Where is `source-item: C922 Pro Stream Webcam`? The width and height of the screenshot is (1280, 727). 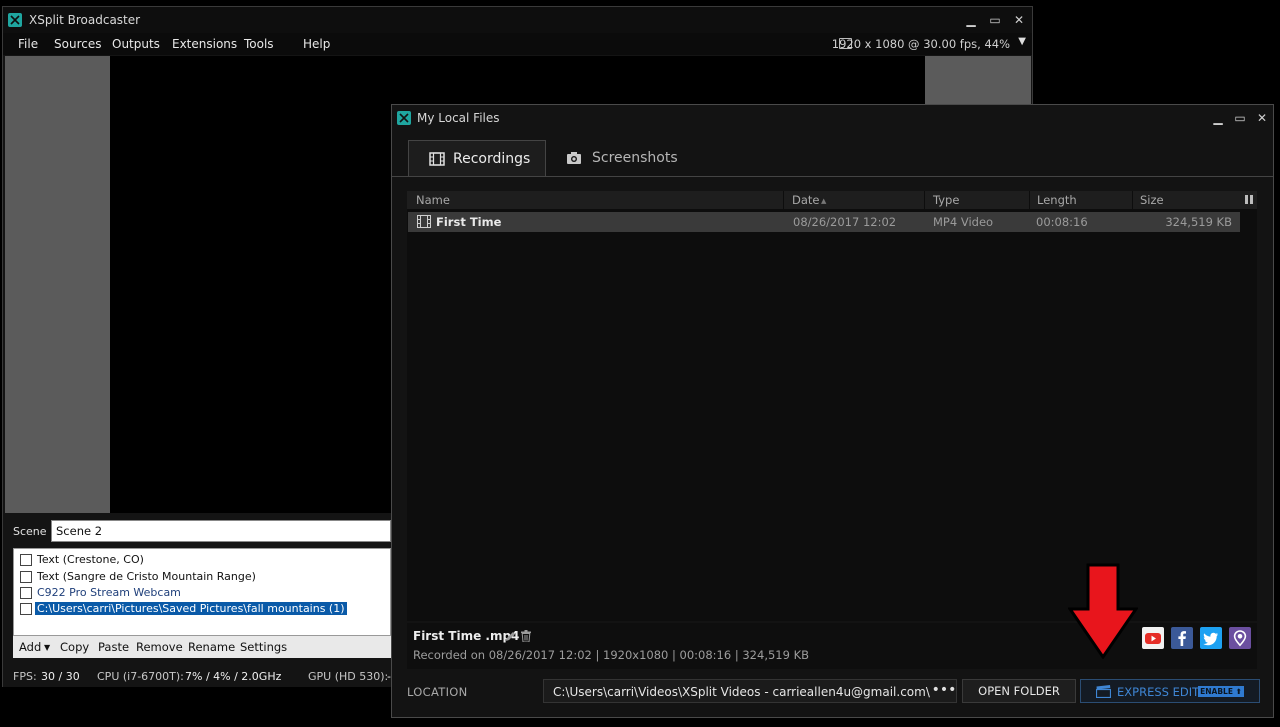 source-item: C922 Pro Stream Webcam is located at coordinates (203, 593).